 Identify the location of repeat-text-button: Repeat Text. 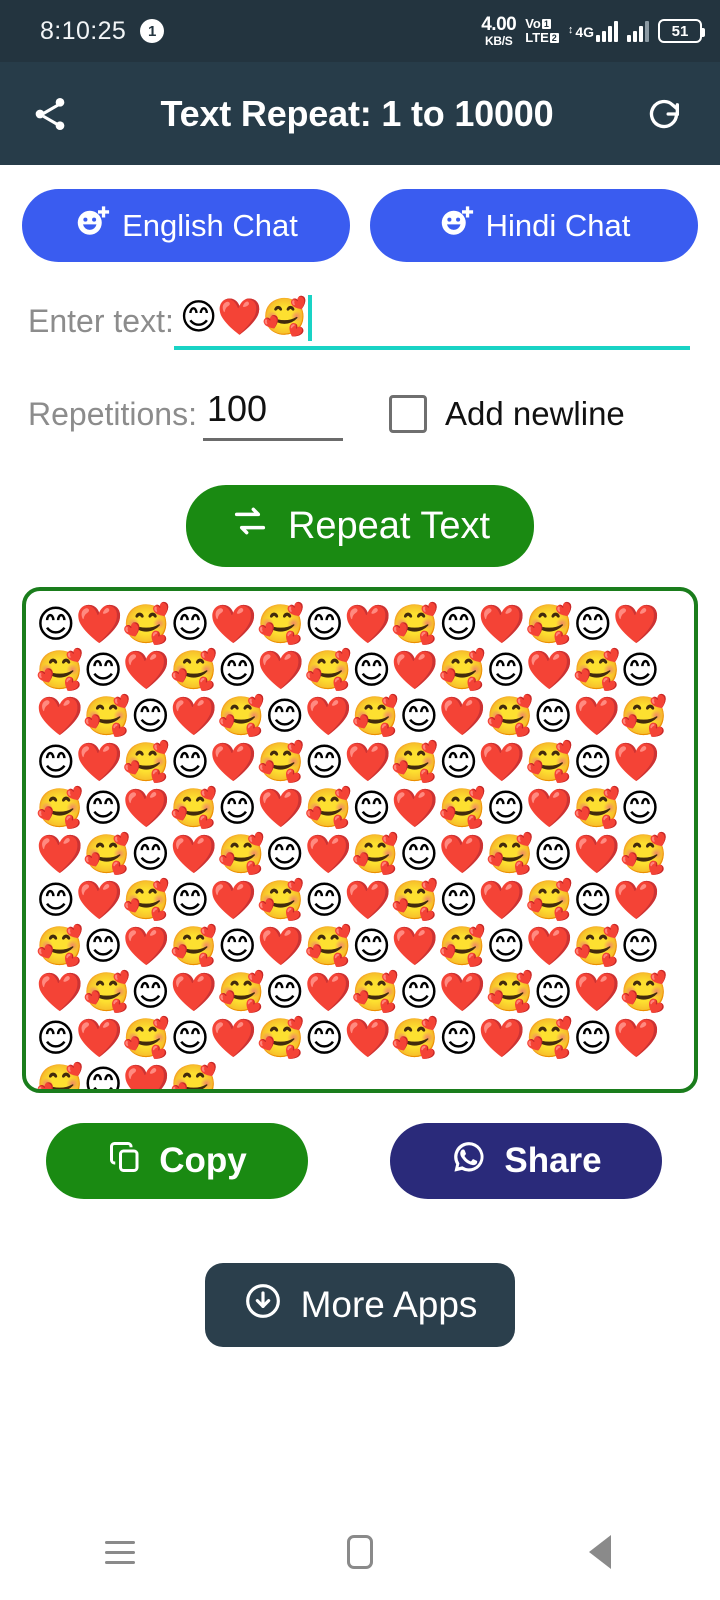
(360, 526).